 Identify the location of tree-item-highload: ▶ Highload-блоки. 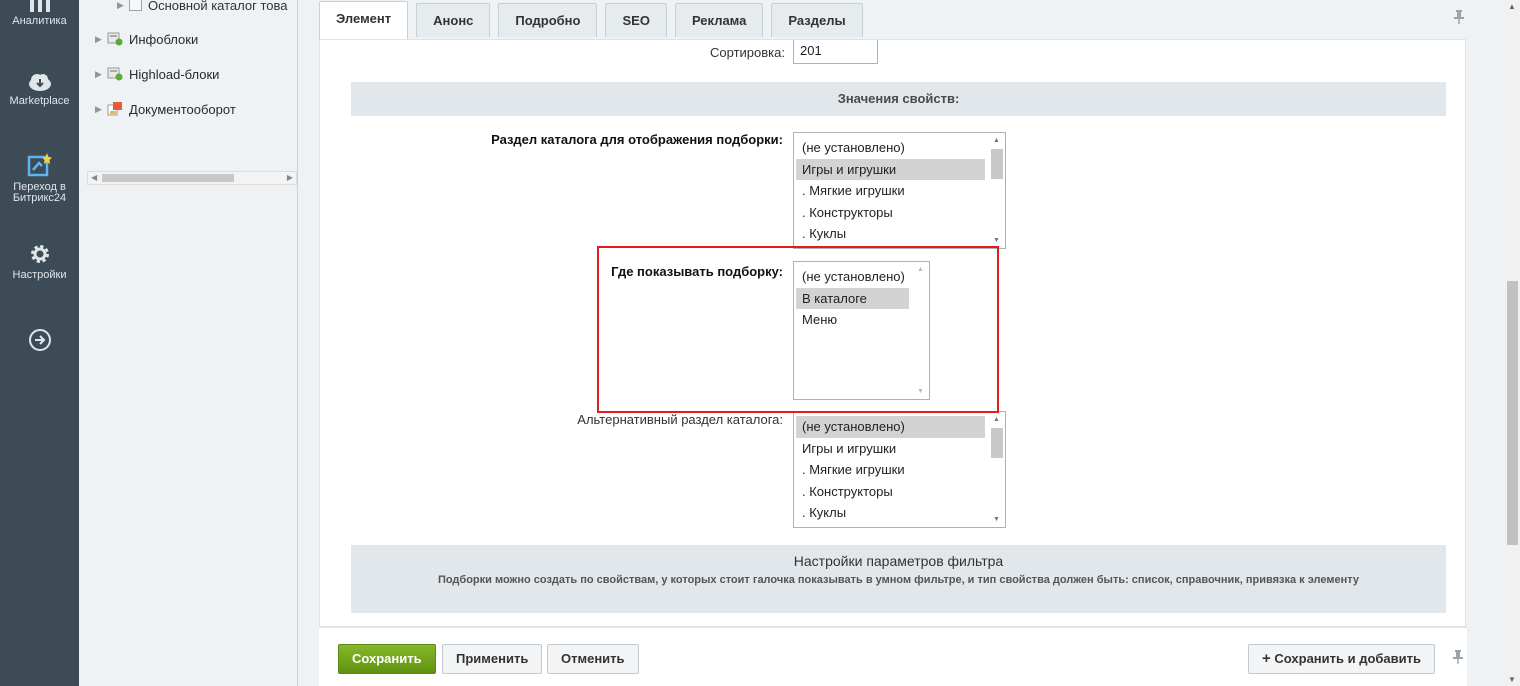
(157, 74).